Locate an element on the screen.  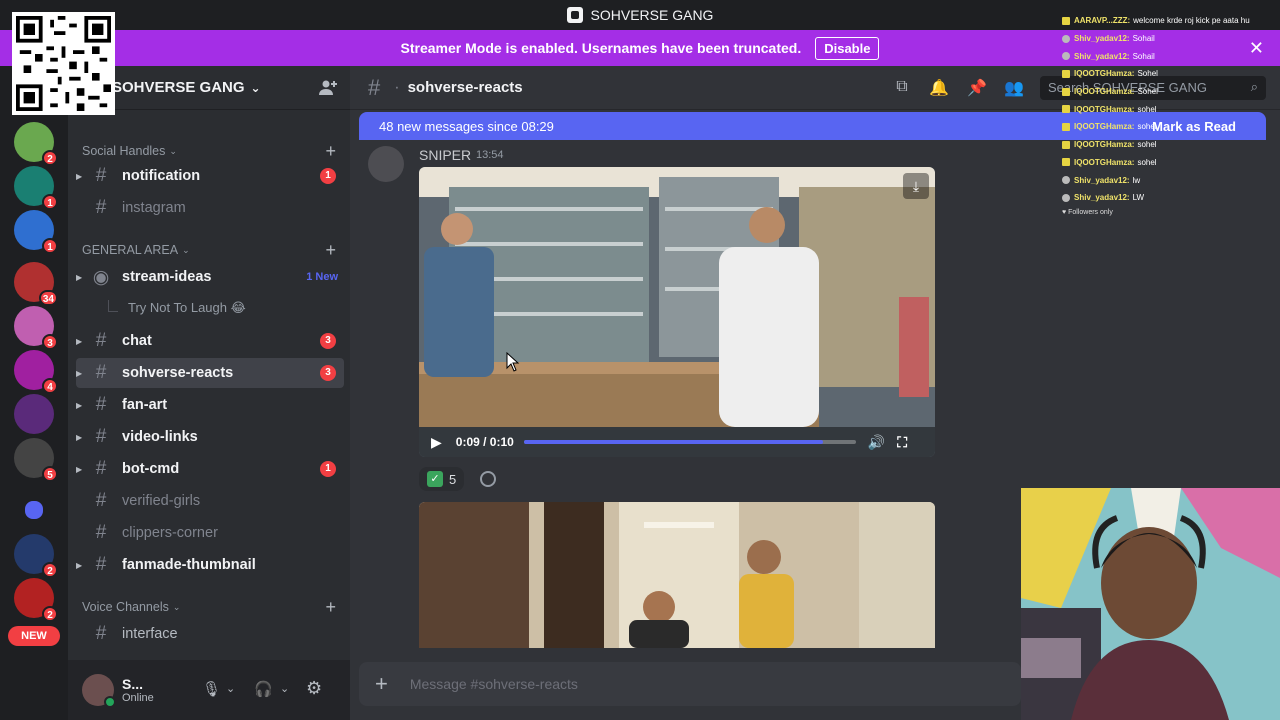
chat-username: IQOOTGHamza: is located at coordinates (1104, 145).